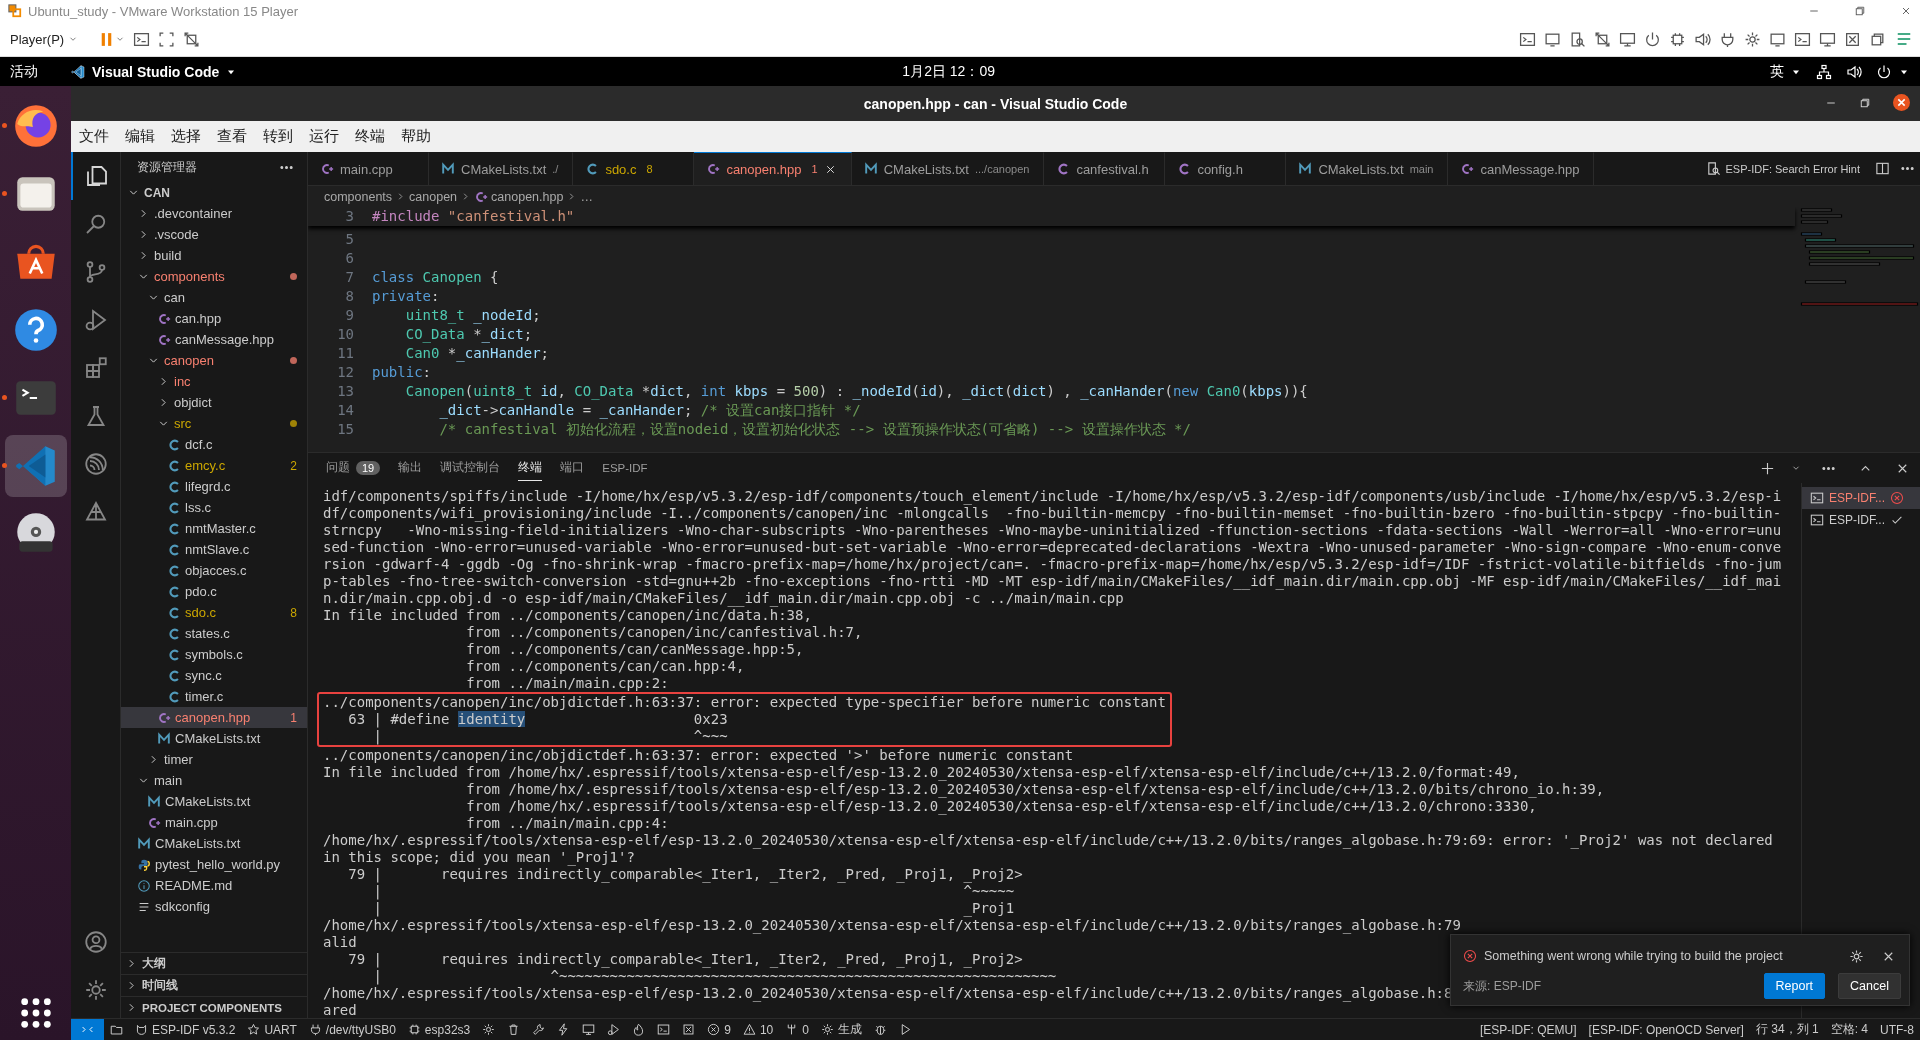  Describe the element at coordinates (1105, 168) in the screenshot. I see `editor-tab: canfestival.h` at that location.